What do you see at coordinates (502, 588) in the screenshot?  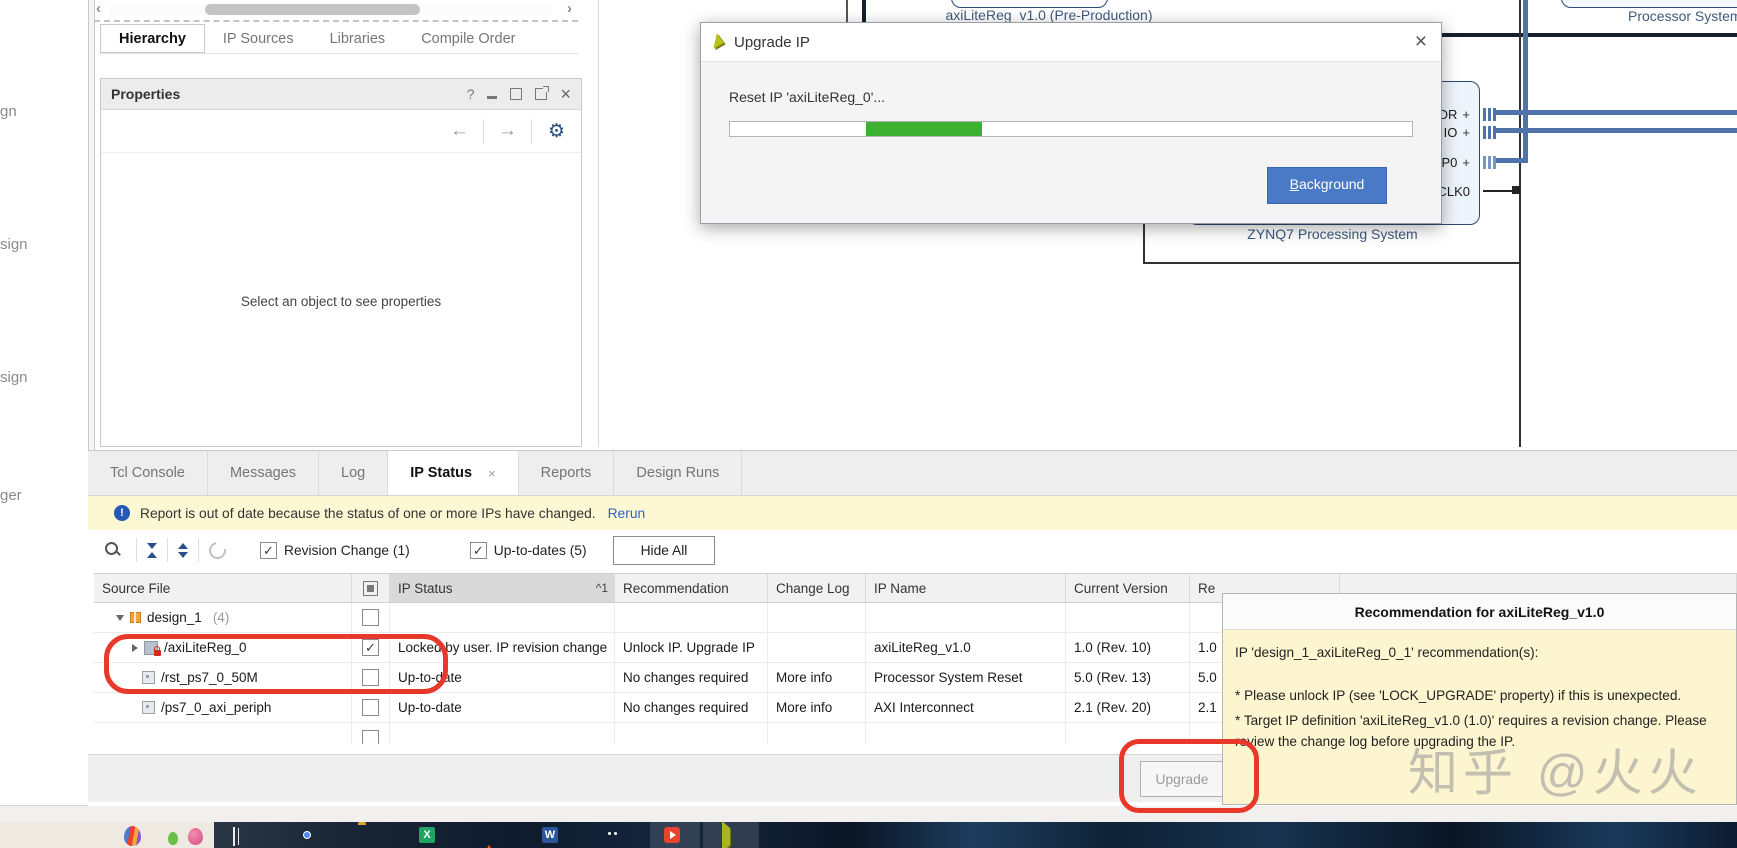 I see `col-ip-status: IP Status ^1` at bounding box center [502, 588].